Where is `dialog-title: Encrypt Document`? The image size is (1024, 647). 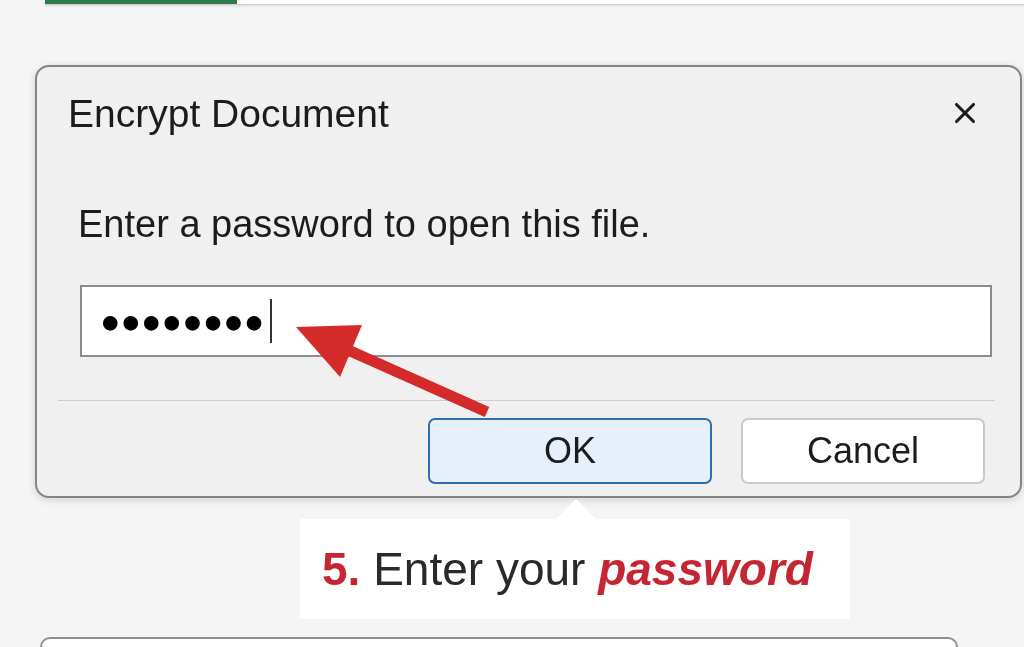 dialog-title: Encrypt Document is located at coordinates (228, 113).